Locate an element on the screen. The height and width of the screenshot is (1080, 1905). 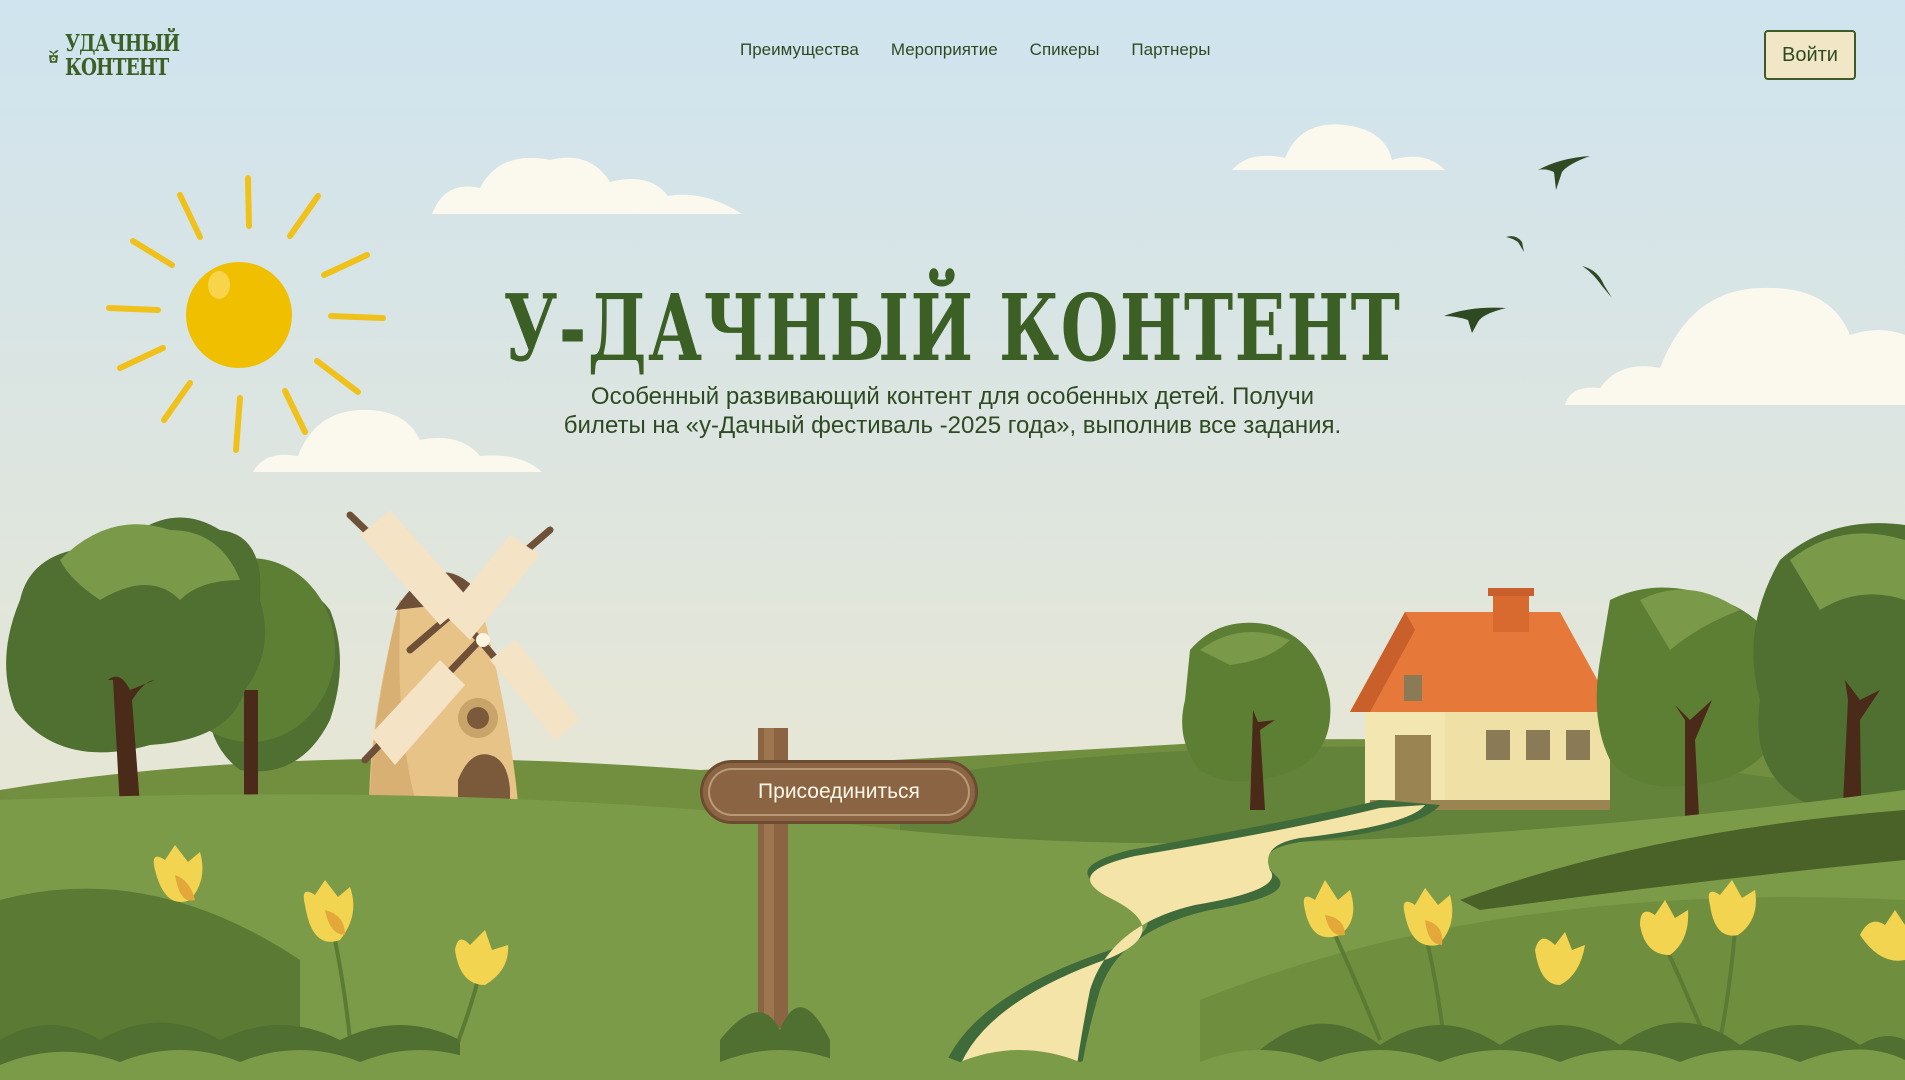
nav-link-partners: Партнеры is located at coordinates (1170, 50).